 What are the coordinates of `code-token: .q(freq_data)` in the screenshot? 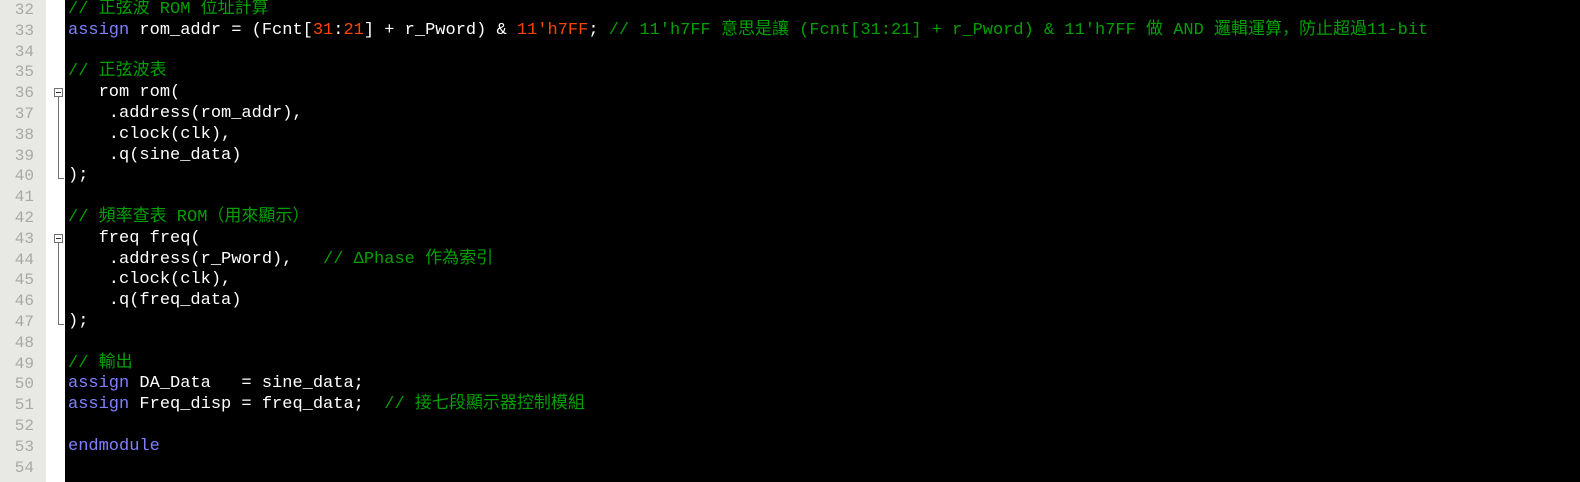 It's located at (155, 301).